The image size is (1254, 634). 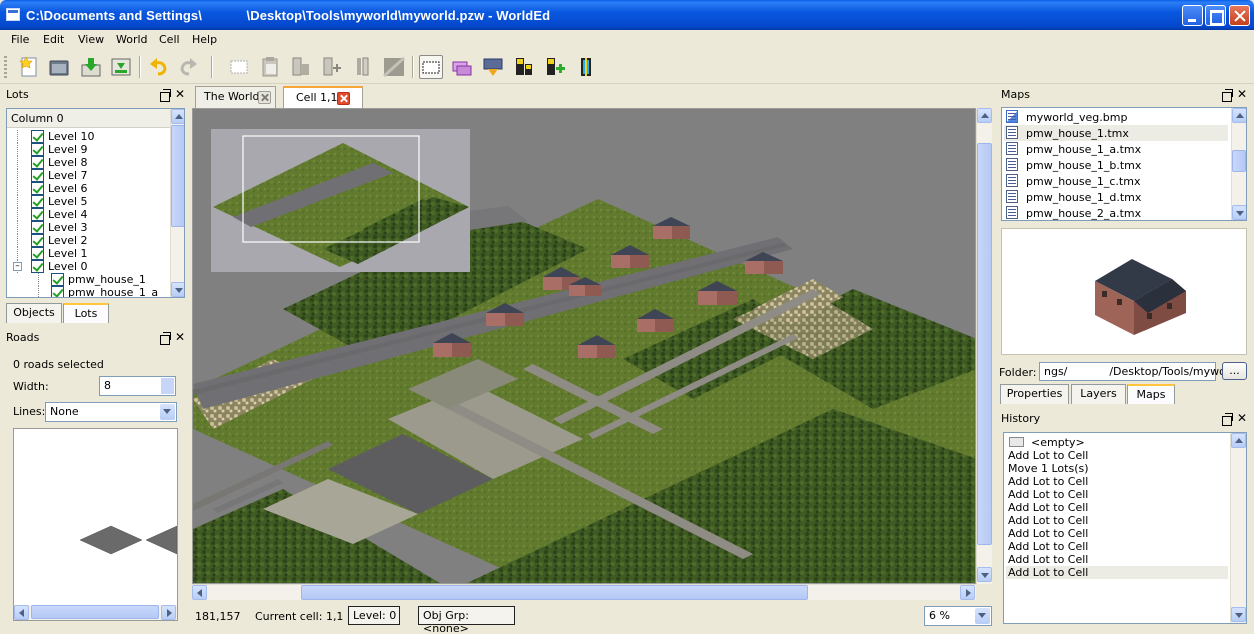 What do you see at coordinates (111, 412) in the screenshot?
I see `lines-combobox: None` at bounding box center [111, 412].